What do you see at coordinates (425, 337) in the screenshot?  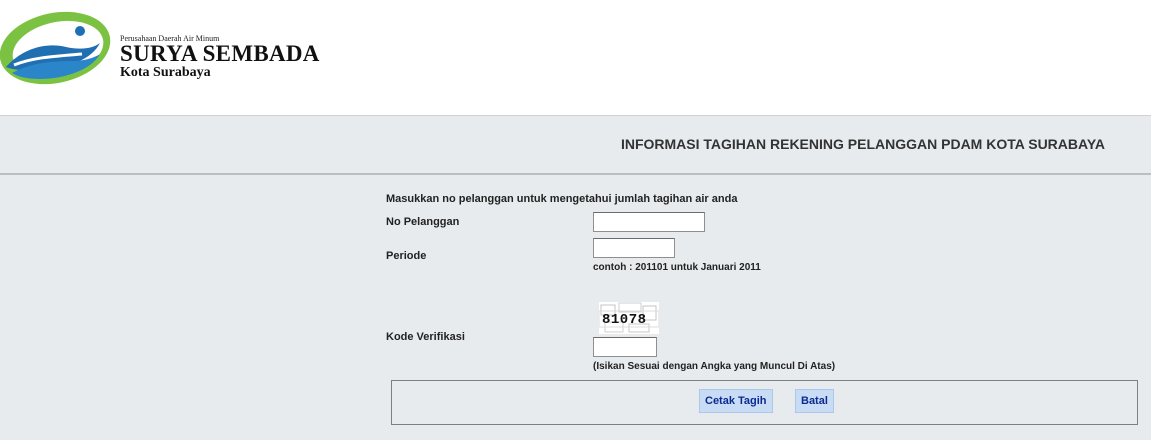 I see `verification-label: Kode Verifikasi` at bounding box center [425, 337].